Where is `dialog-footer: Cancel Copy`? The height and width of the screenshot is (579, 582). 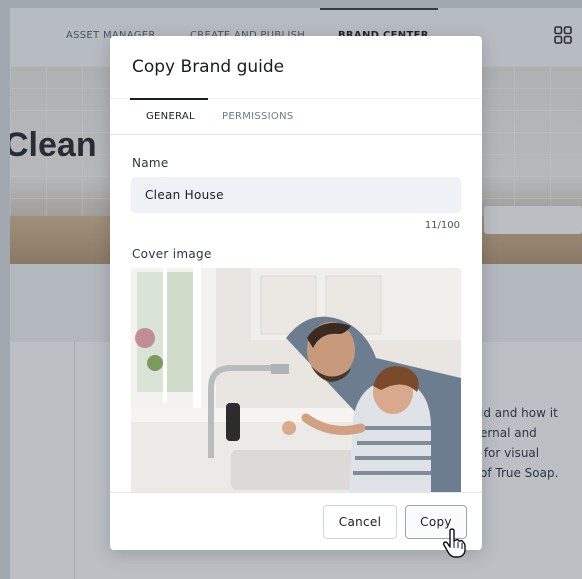
dialog-footer: Cancel Copy is located at coordinates (296, 521).